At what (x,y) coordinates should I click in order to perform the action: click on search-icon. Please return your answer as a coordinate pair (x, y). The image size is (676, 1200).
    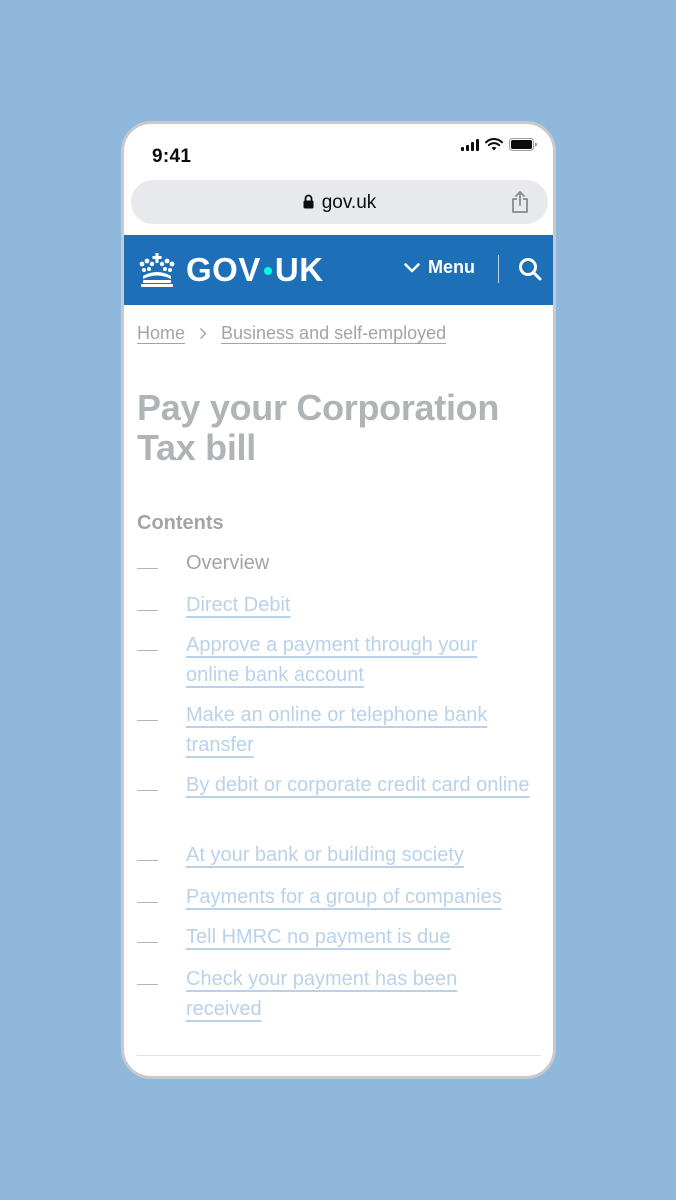
    Looking at the image, I should click on (530, 269).